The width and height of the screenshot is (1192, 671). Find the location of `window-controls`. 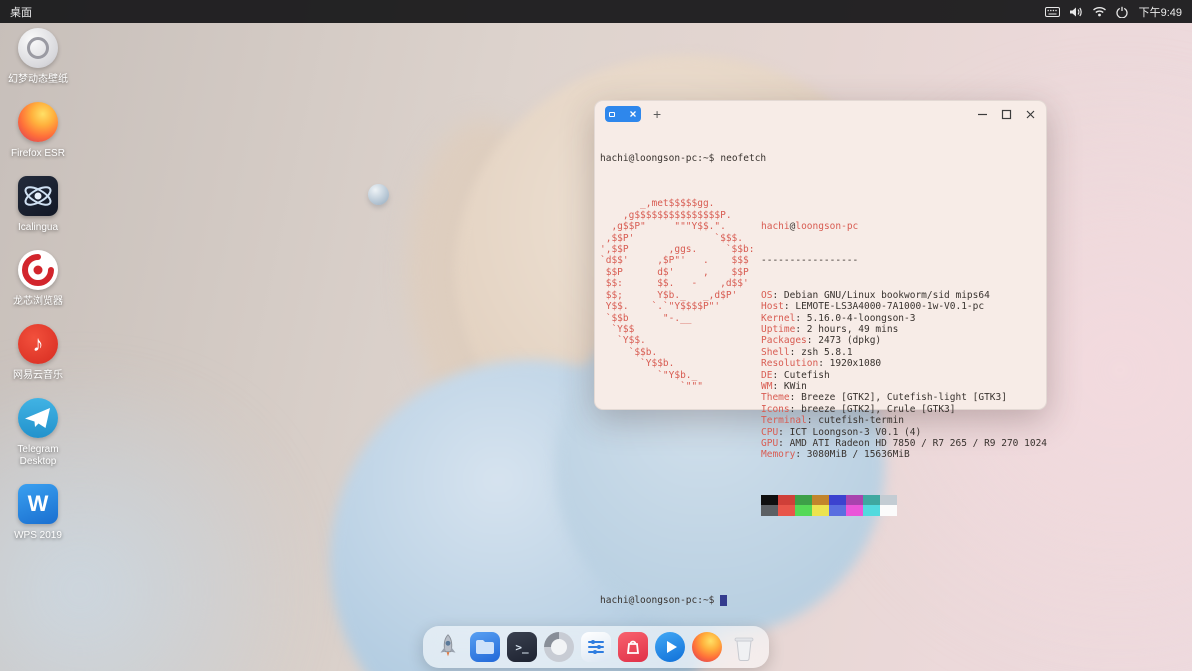

window-controls is located at coordinates (1006, 114).